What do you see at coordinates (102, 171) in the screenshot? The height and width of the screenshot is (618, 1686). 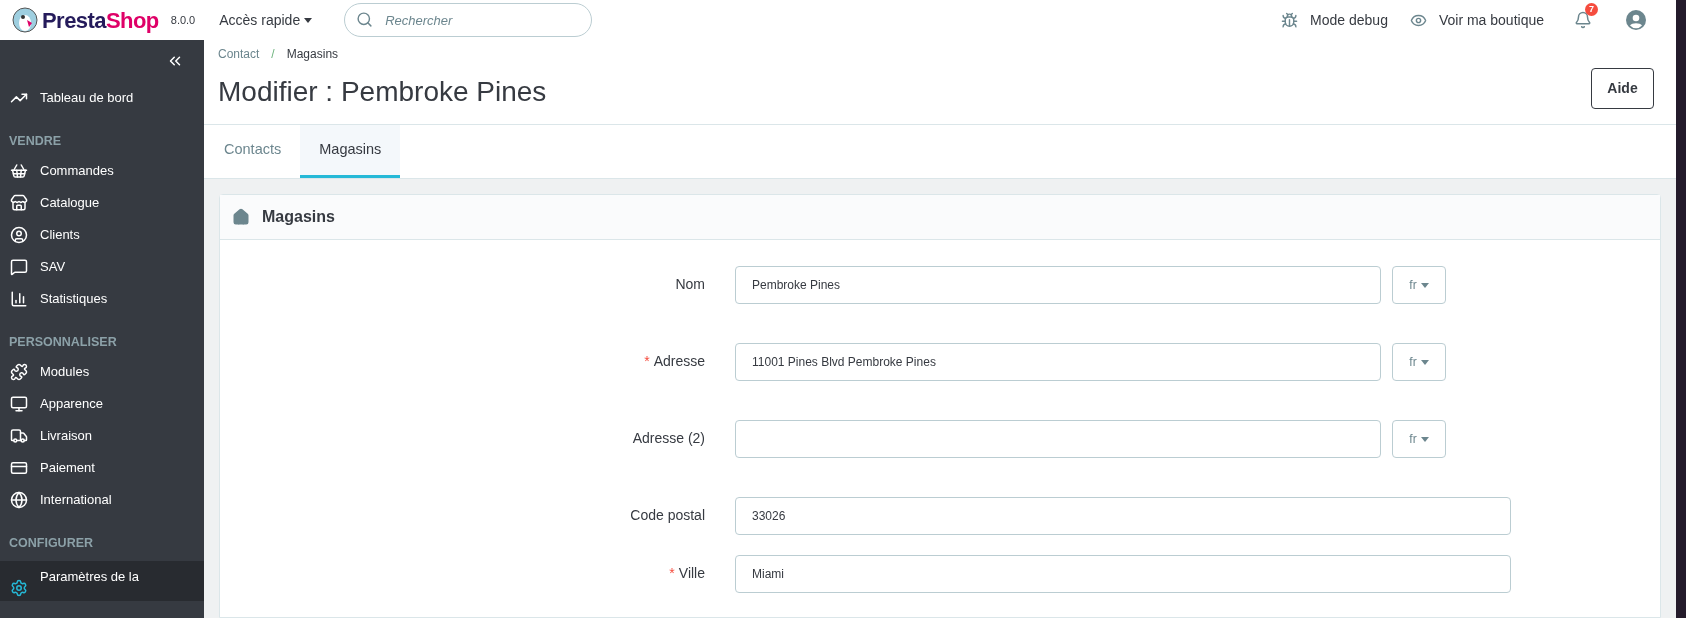 I see `sidebar-item: Commandes` at bounding box center [102, 171].